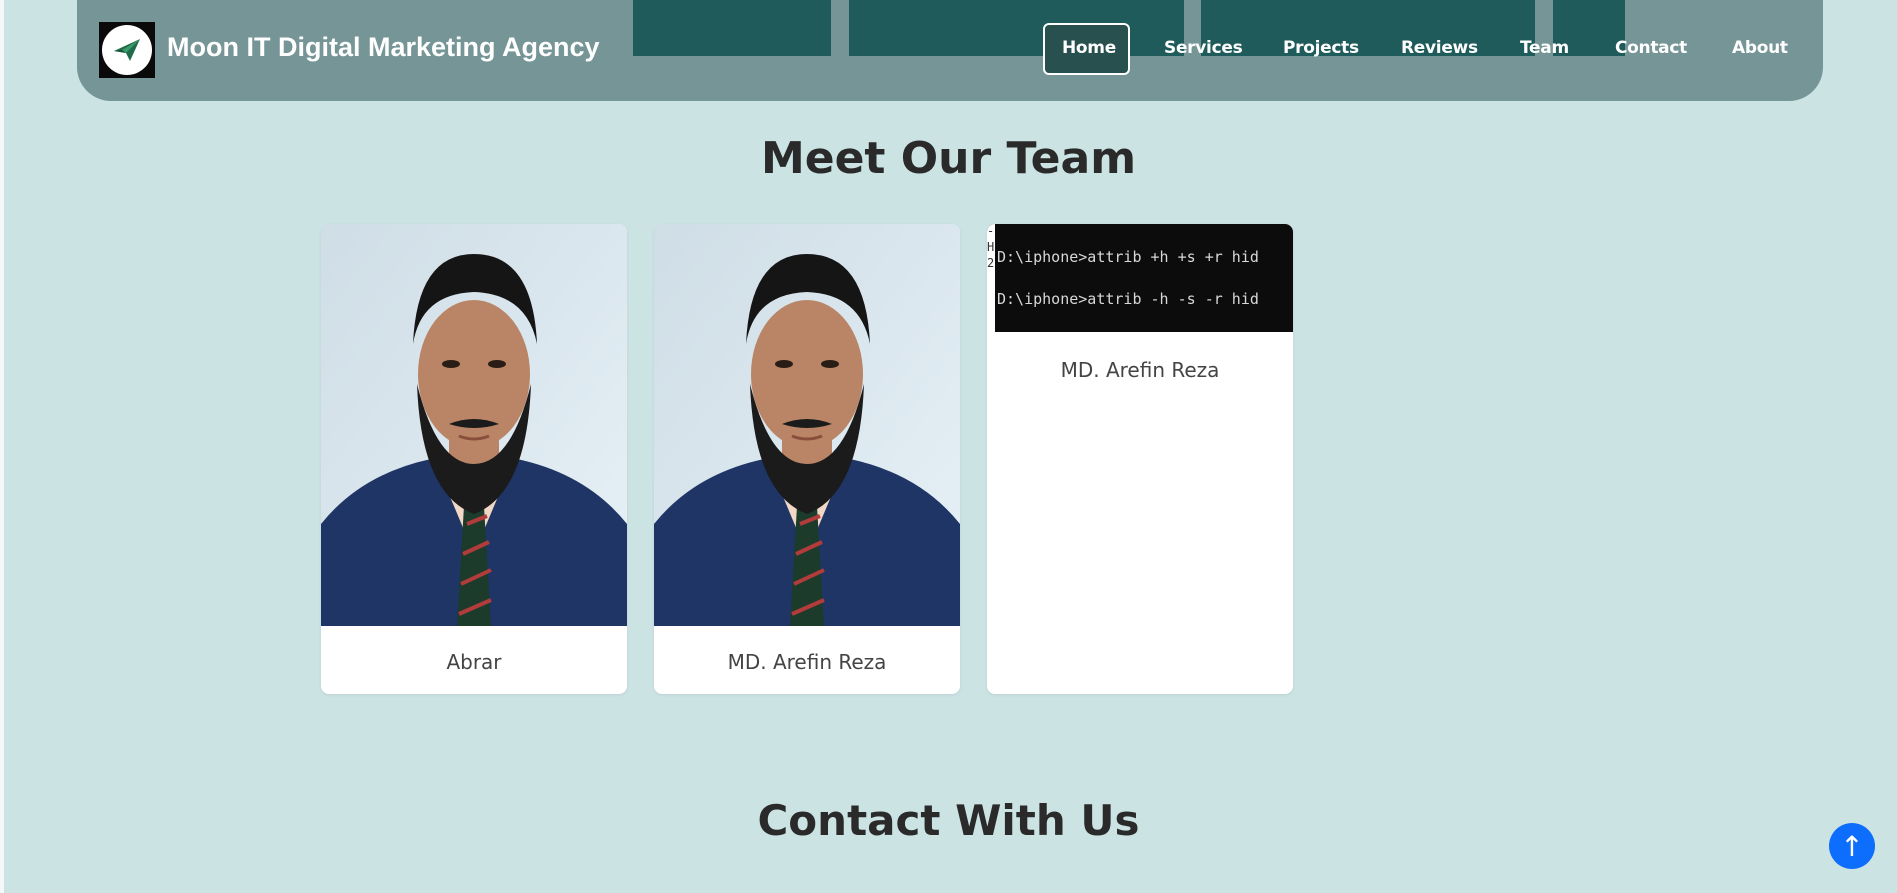 This screenshot has width=1897, height=893. What do you see at coordinates (1544, 48) in the screenshot?
I see `nav-team-link: Team` at bounding box center [1544, 48].